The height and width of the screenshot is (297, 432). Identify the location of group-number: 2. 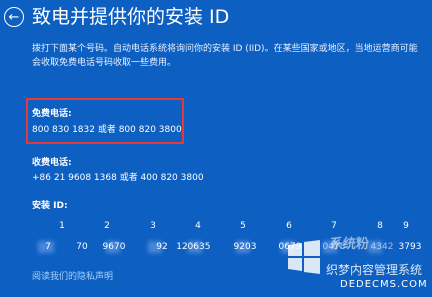
(107, 226).